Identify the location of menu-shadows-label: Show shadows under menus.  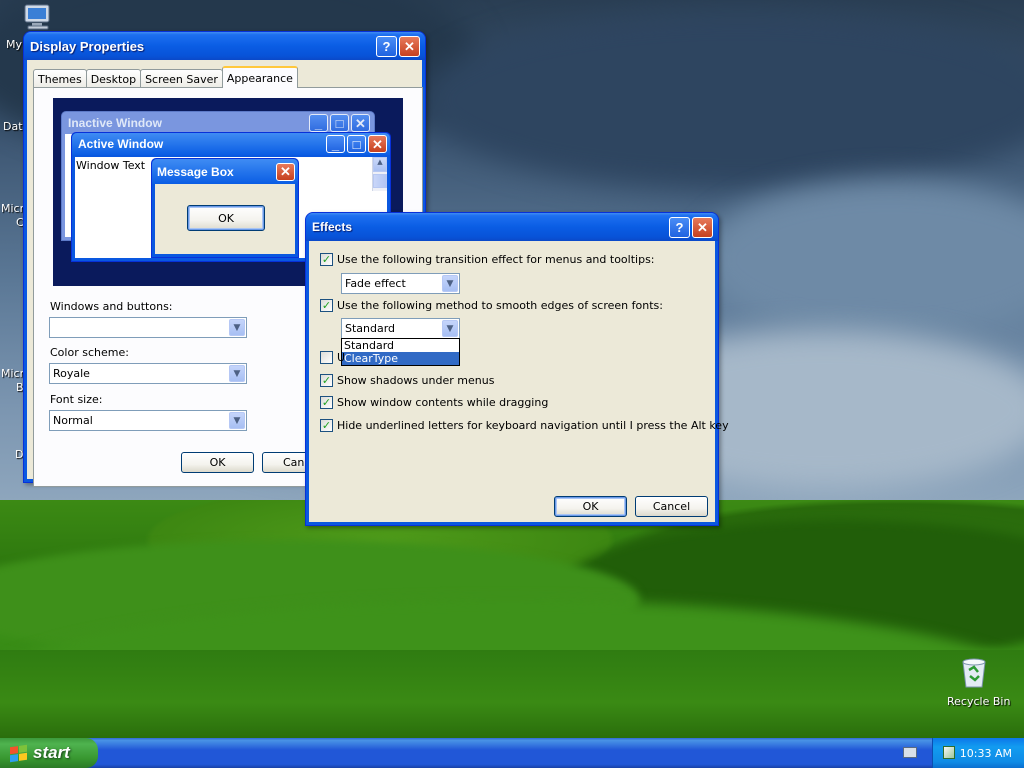
(415, 380).